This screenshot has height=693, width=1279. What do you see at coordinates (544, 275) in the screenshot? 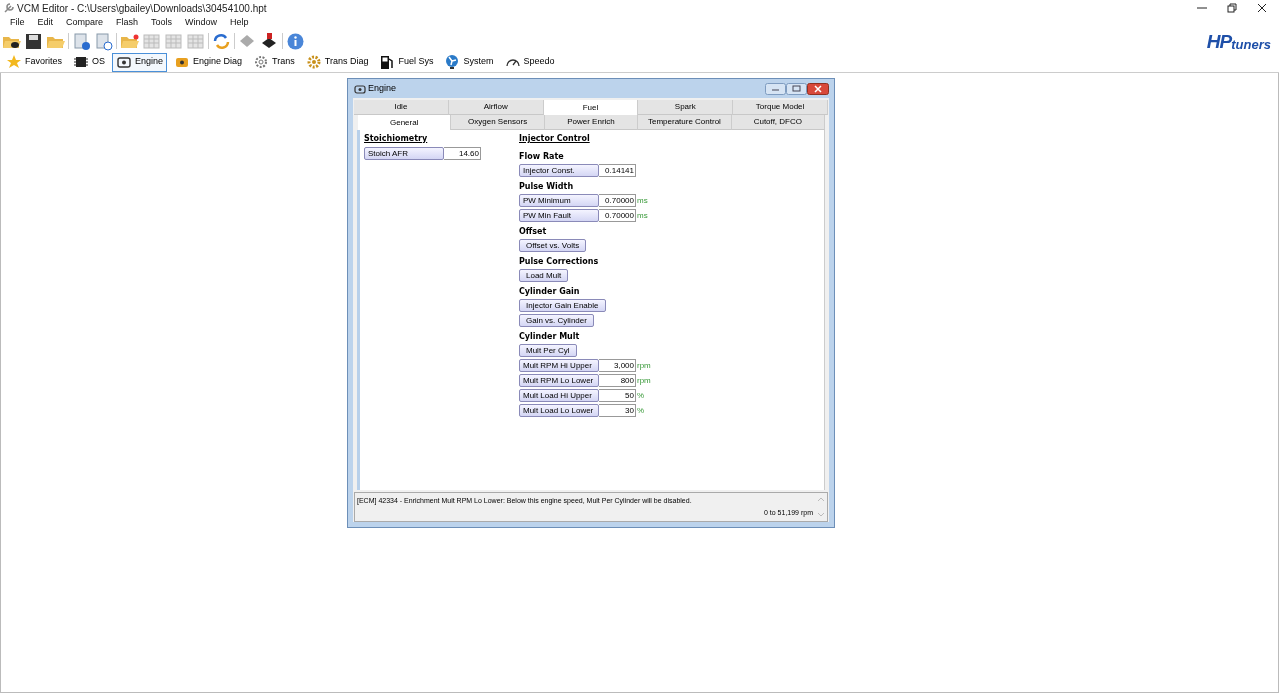
I see `table-button: Load Mult` at bounding box center [544, 275].